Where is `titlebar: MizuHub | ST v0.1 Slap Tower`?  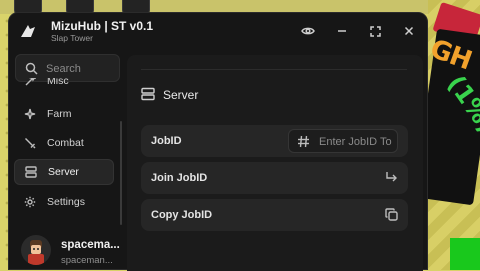 titlebar: MizuHub | ST v0.1 Slap Tower is located at coordinates (218, 31).